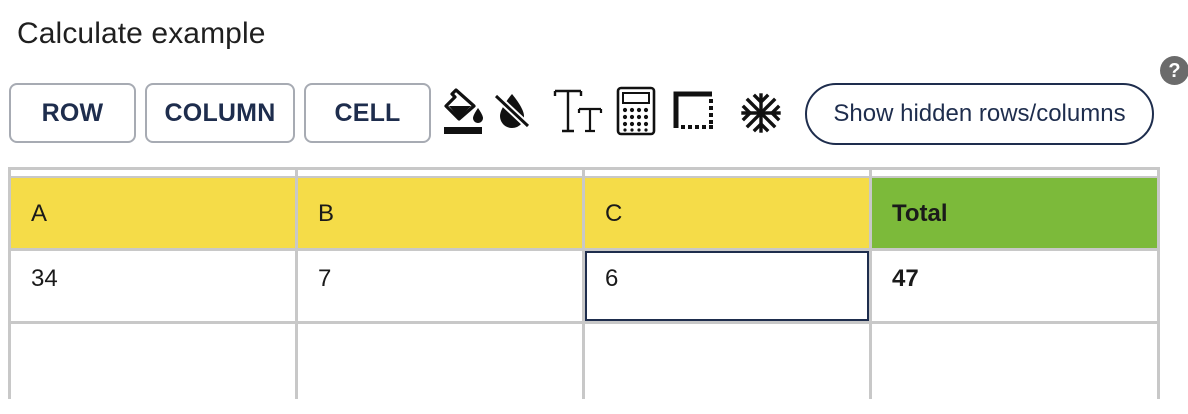 Image resolution: width=1188 pixels, height=414 pixels. Describe the element at coordinates (367, 113) in the screenshot. I see `cell-button: CELL` at that location.